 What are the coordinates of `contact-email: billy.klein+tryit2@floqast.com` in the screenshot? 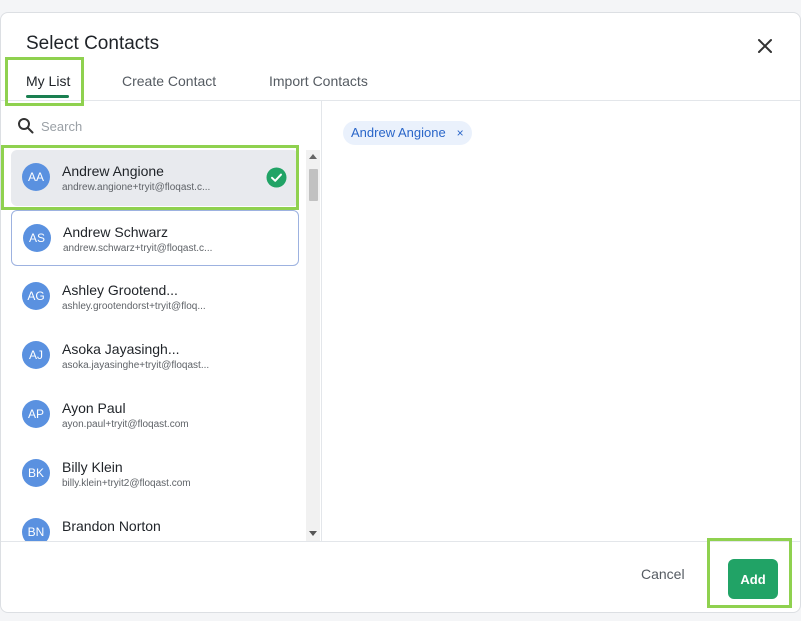 It's located at (126, 483).